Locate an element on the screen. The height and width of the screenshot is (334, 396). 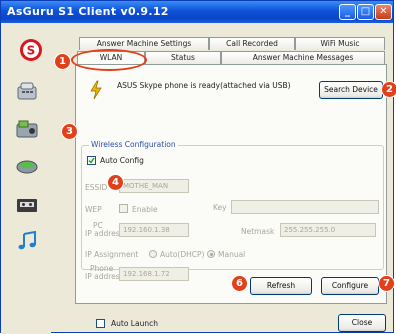
radio-dot-icon is located at coordinates (211, 254).